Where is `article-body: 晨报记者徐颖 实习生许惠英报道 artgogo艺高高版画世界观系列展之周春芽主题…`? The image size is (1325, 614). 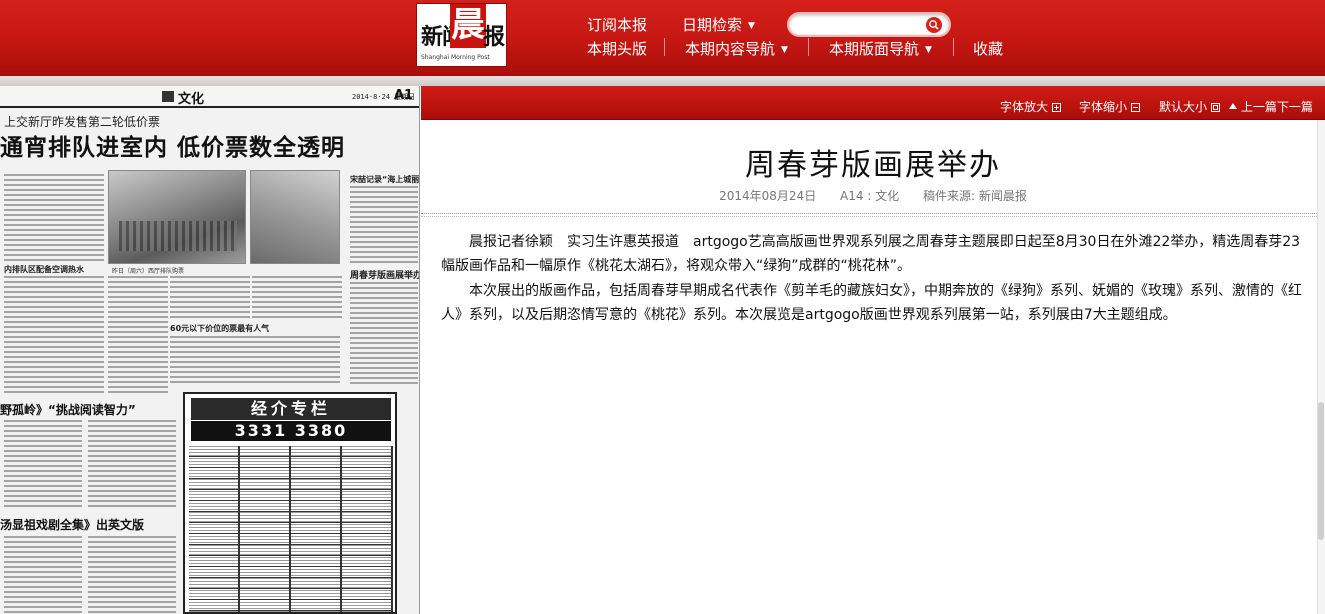
article-body: 晨报记者徐颖 实习生许惠英报道 artgogo艺高高版画世界观系列展之周春芽主题… is located at coordinates (876, 279).